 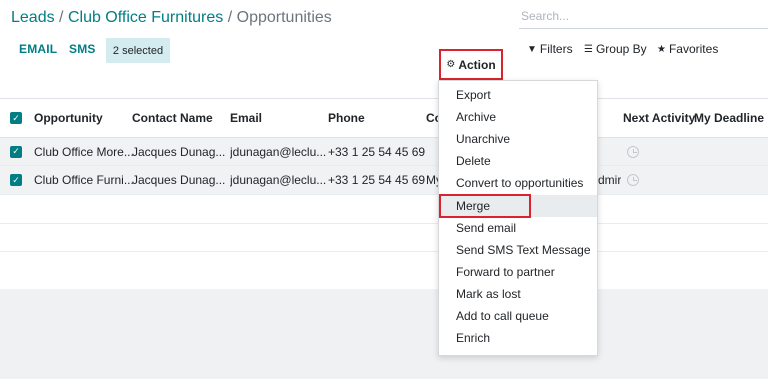 I want to click on search-input, so click(x=643, y=16).